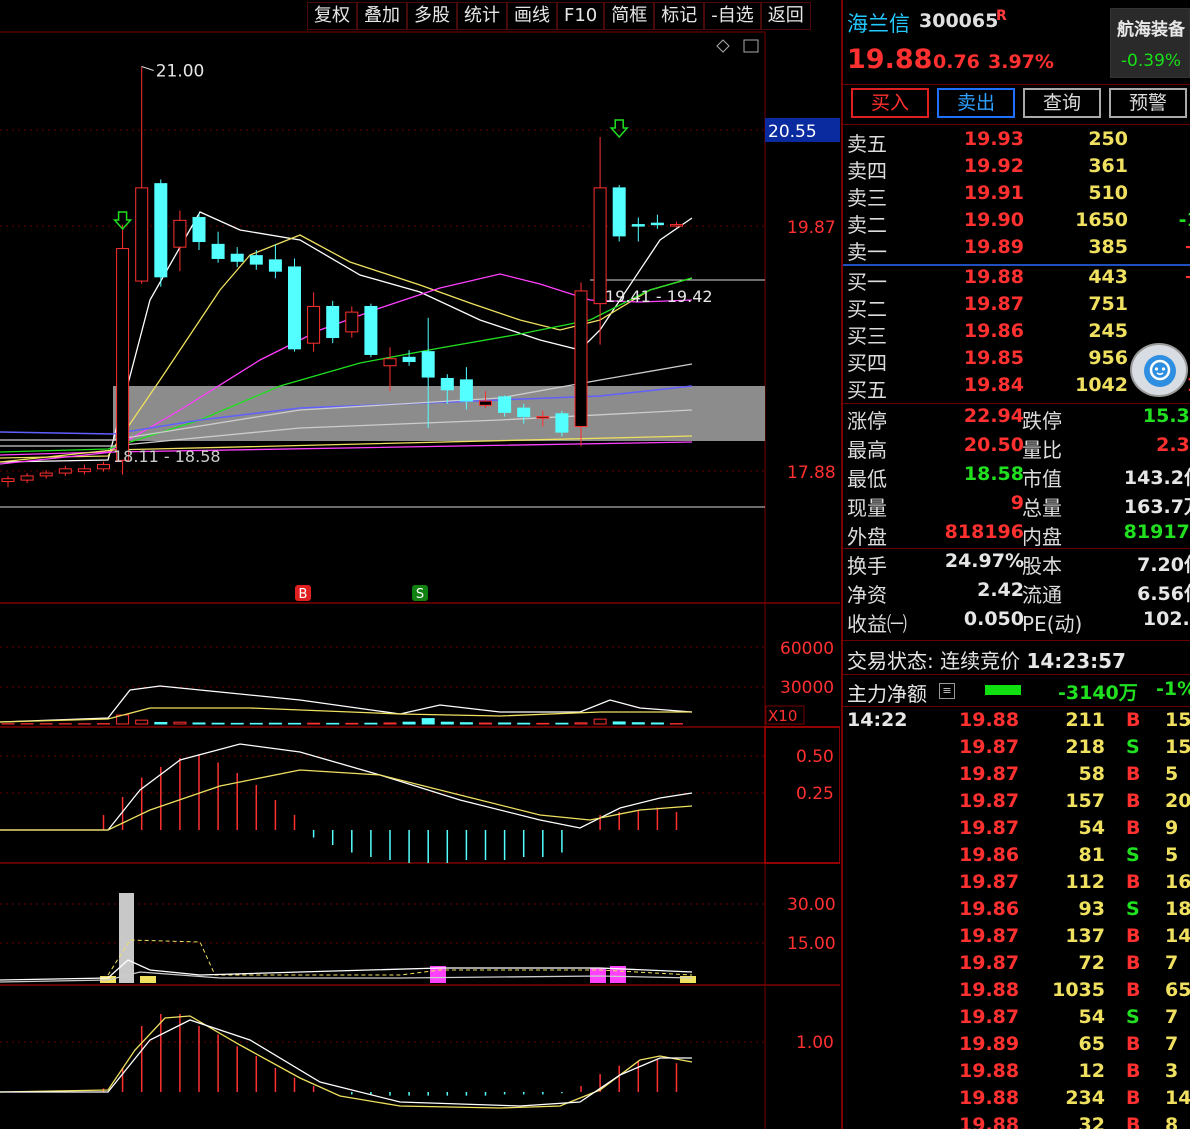 The image size is (1190, 1129). I want to click on sector-box: 航海装备 -0.39%, so click(1150, 43).